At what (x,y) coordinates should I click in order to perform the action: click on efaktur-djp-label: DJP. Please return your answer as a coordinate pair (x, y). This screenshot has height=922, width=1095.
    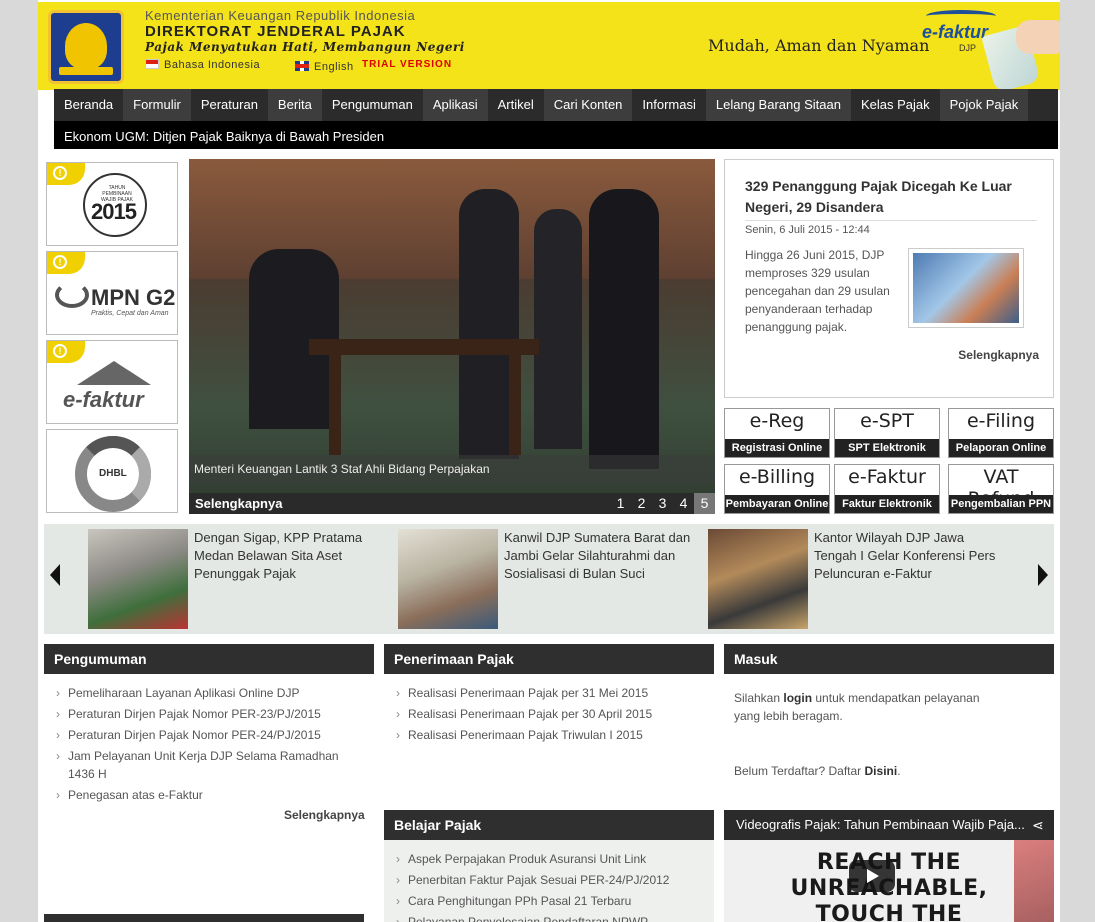
    Looking at the image, I should click on (968, 48).